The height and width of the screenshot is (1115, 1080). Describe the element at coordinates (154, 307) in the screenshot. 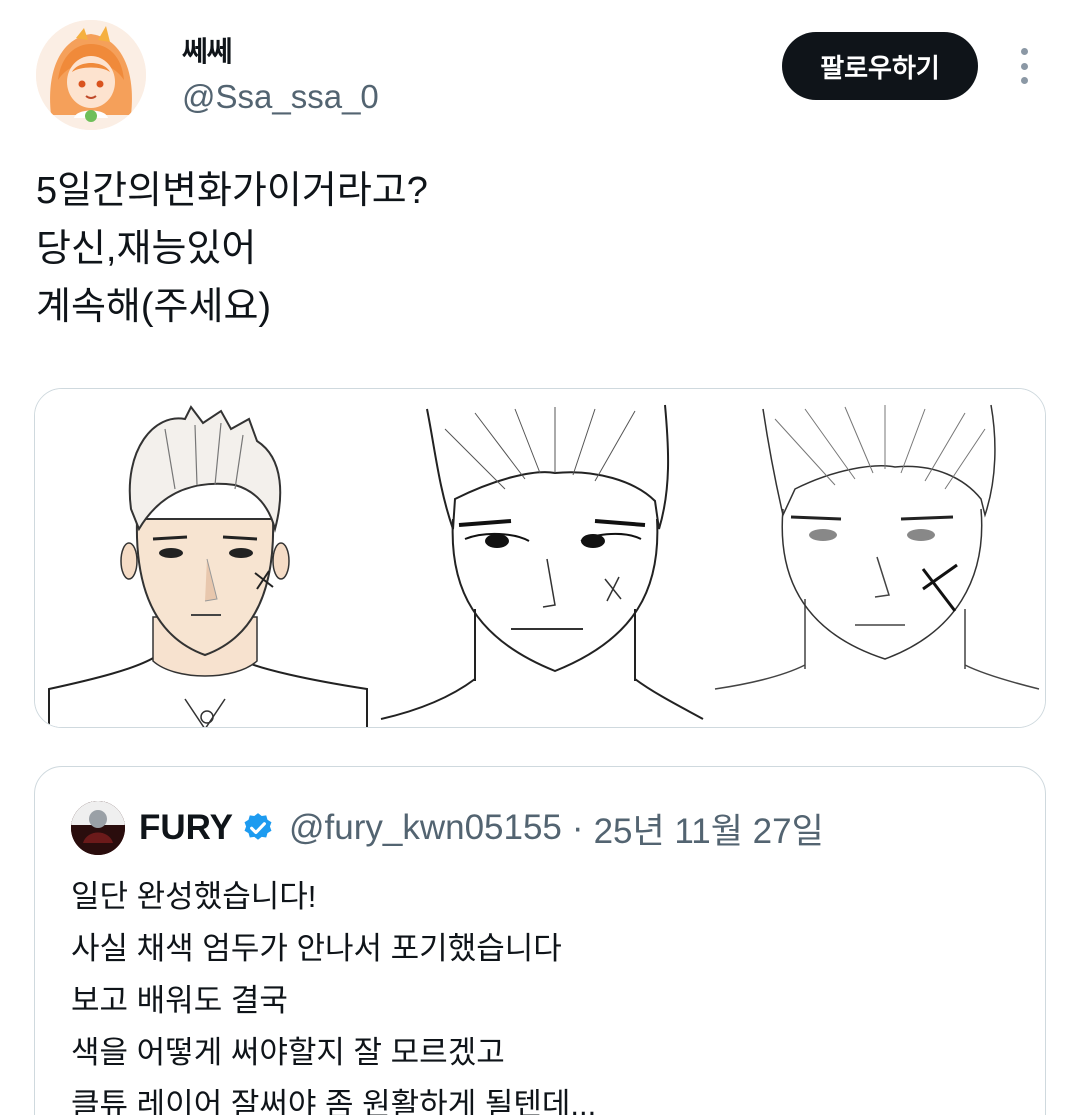

I see `tweet-line: 계속해(주세요)` at that location.